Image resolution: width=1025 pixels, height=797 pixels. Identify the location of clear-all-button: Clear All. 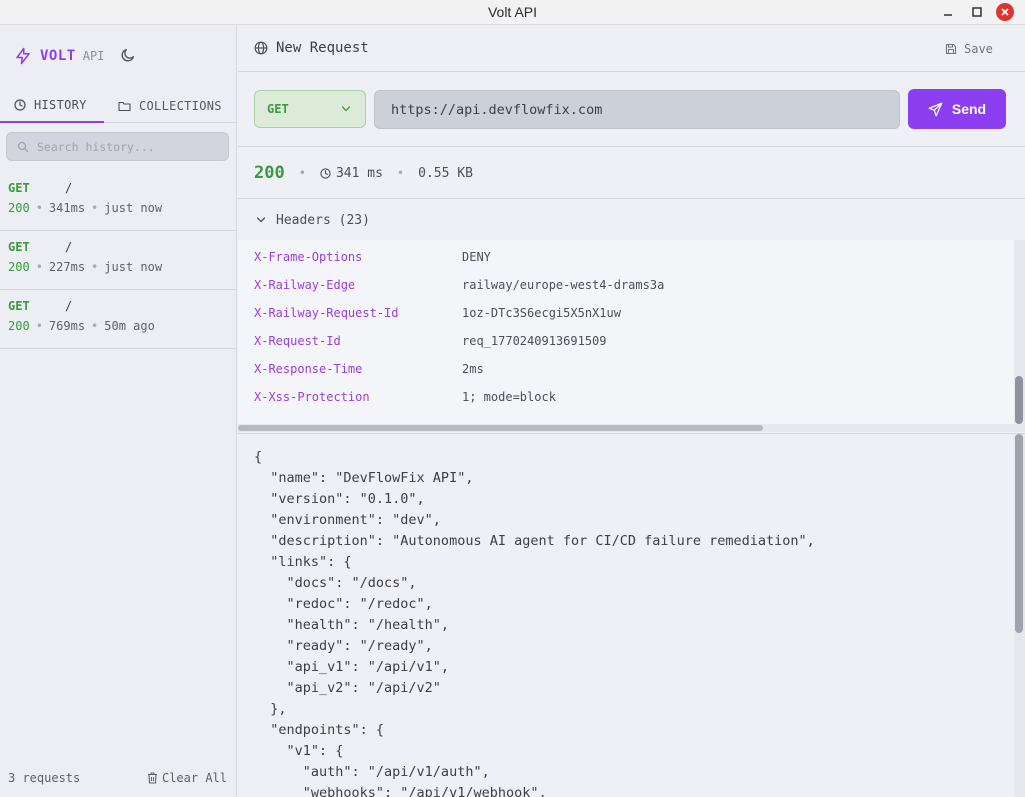
(187, 778).